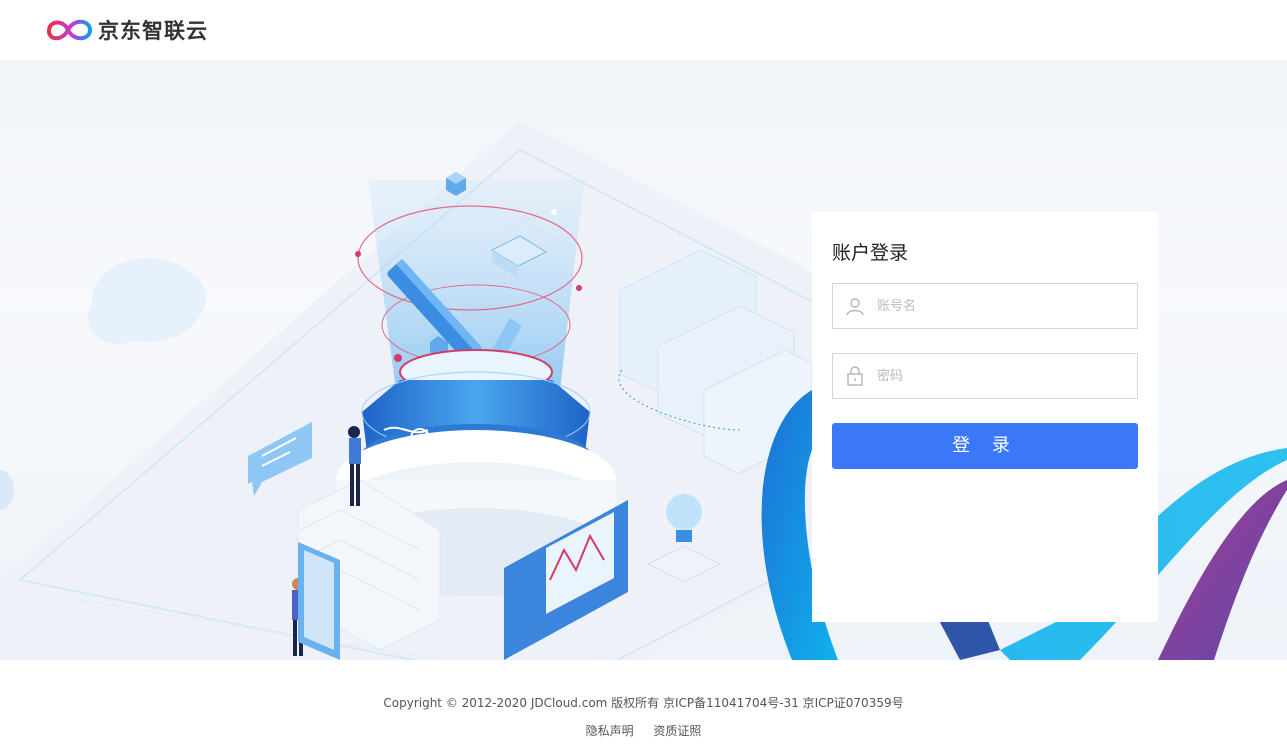 This screenshot has width=1287, height=746. Describe the element at coordinates (153, 31) in the screenshot. I see `brand-name: 京东智联云` at that location.